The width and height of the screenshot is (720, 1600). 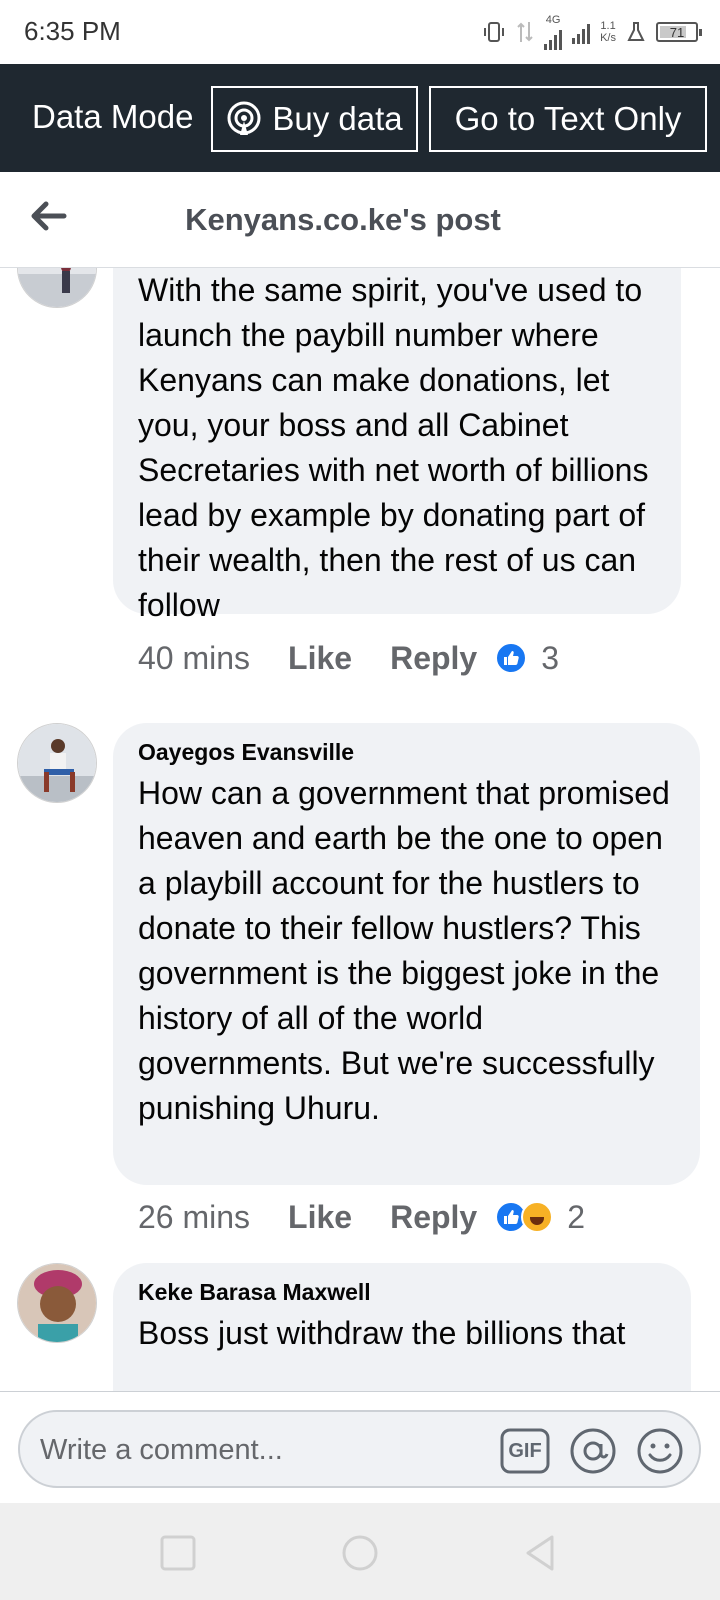 I want to click on speed-value: 1.1, so click(x=608, y=26).